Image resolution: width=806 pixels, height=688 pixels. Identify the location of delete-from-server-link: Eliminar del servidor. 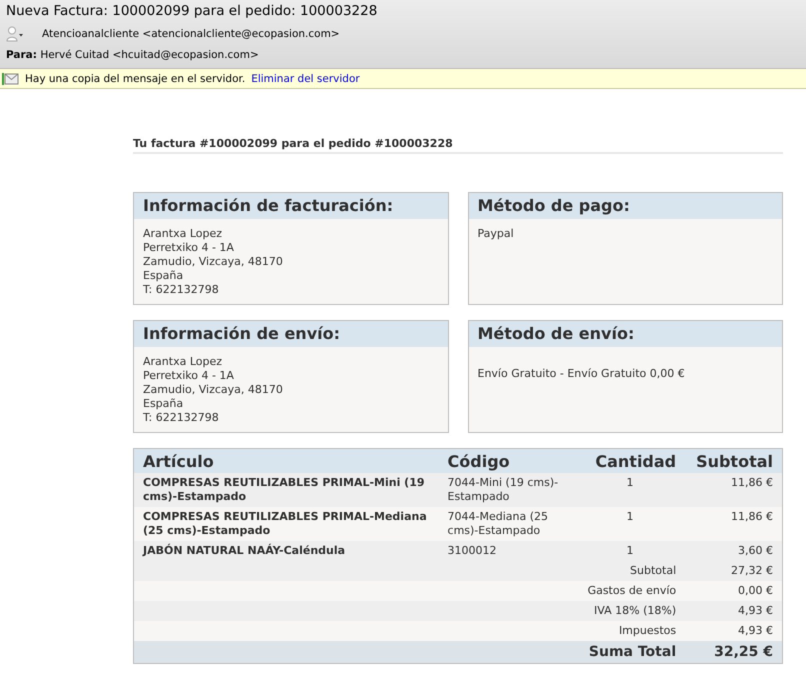
(305, 78).